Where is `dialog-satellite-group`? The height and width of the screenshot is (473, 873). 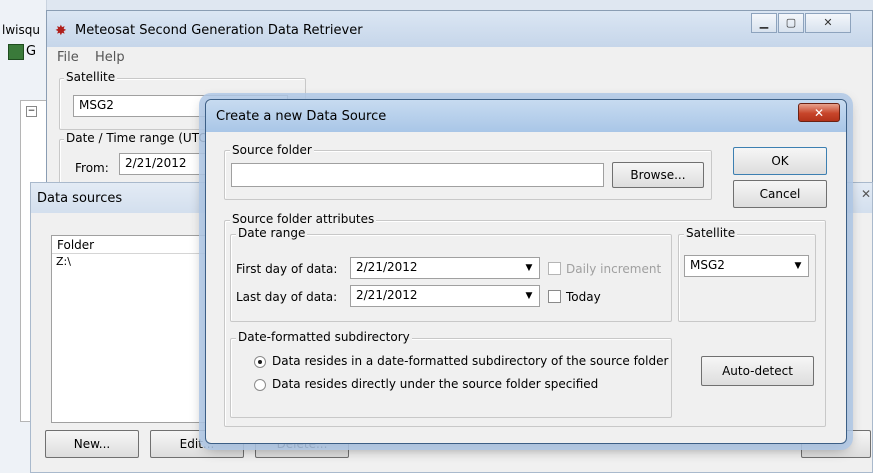
dialog-satellite-group is located at coordinates (747, 278).